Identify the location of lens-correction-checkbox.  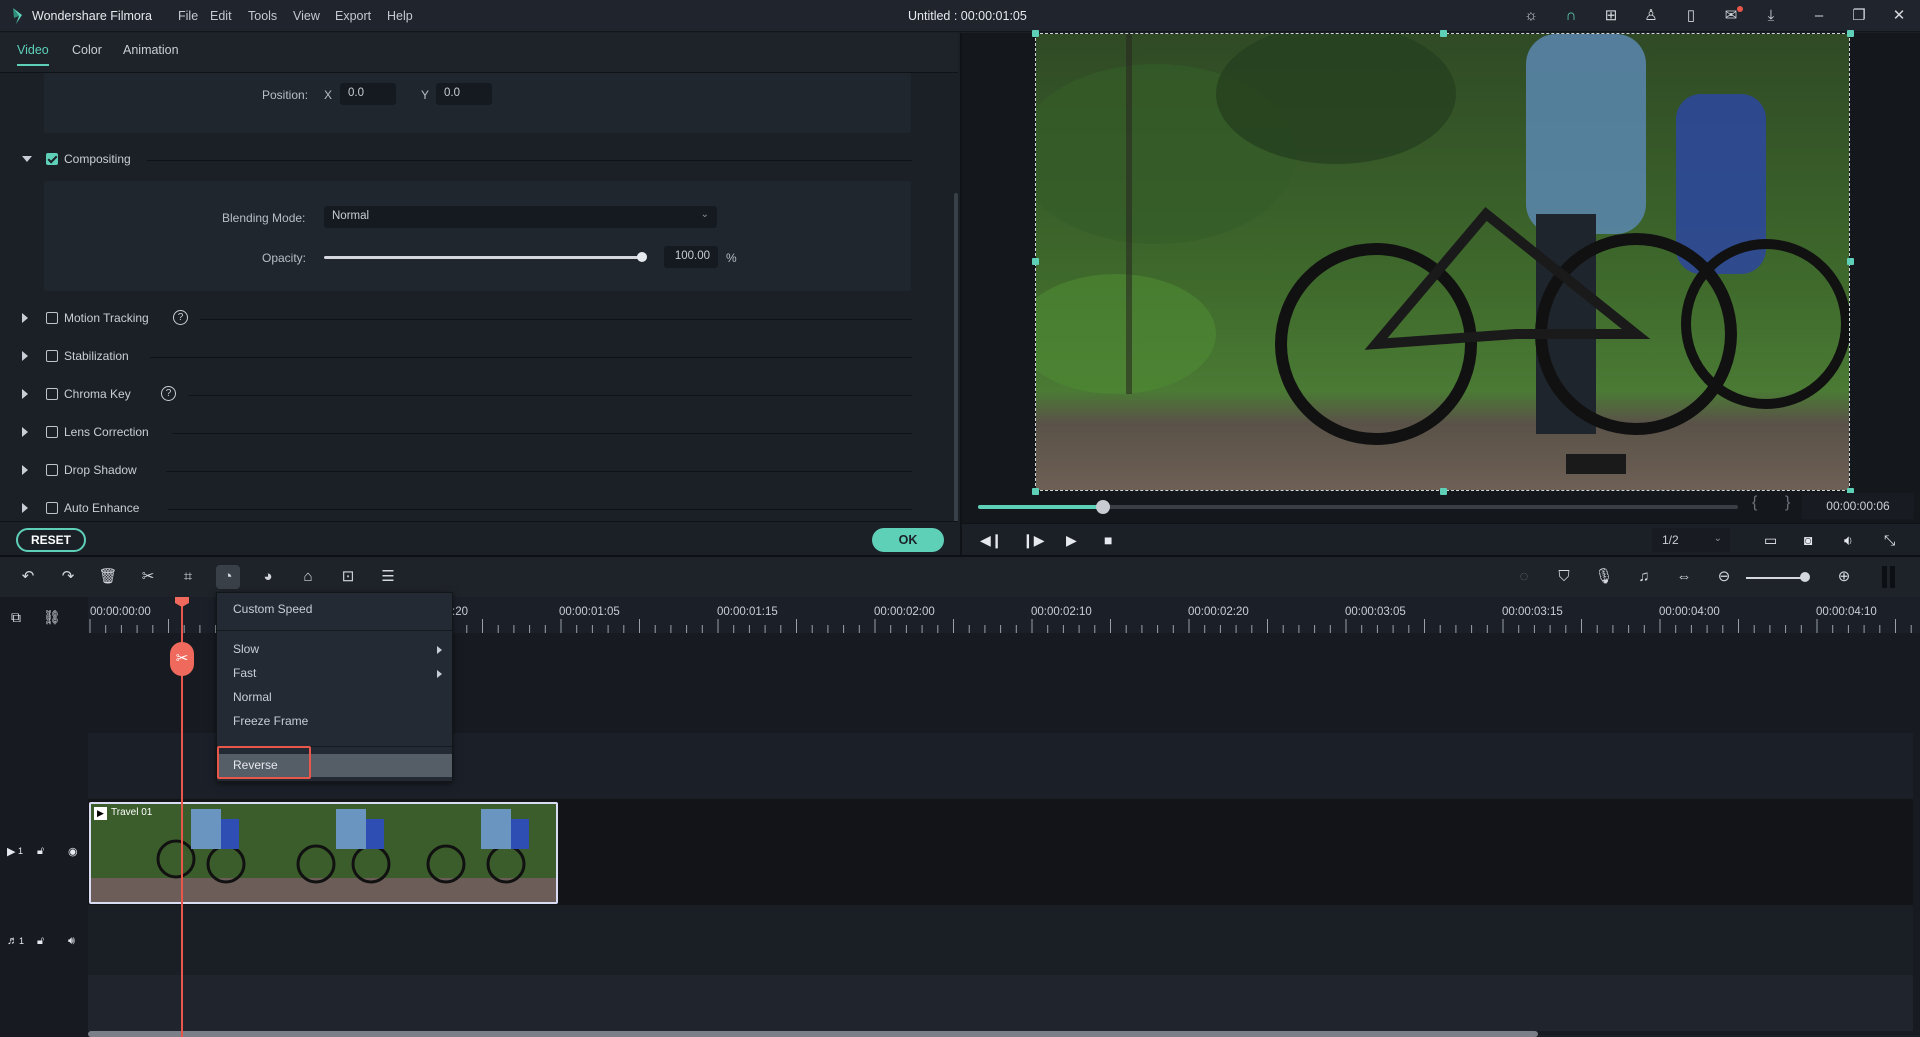
(52, 432).